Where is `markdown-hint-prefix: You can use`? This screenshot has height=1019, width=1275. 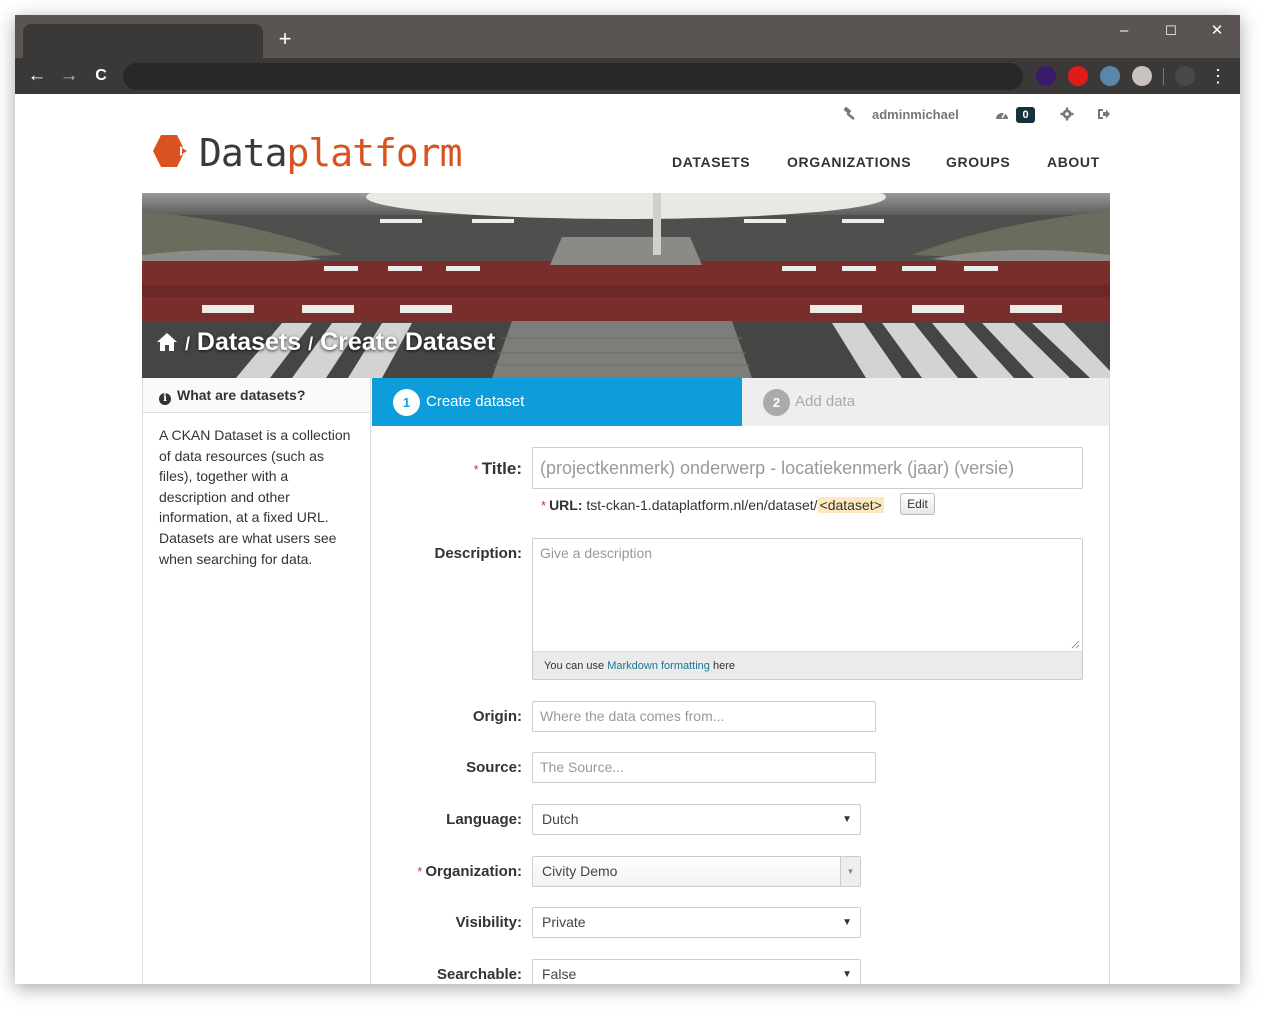 markdown-hint-prefix: You can use is located at coordinates (576, 666).